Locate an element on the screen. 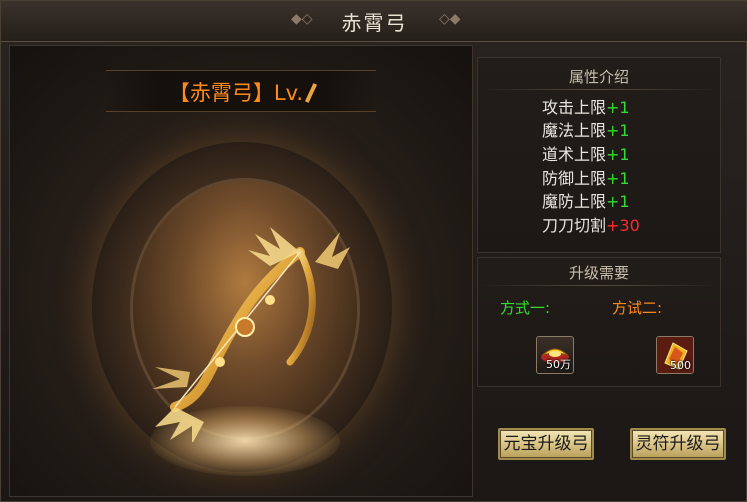 The width and height of the screenshot is (747, 502). talisman-count: 500 is located at coordinates (680, 365).